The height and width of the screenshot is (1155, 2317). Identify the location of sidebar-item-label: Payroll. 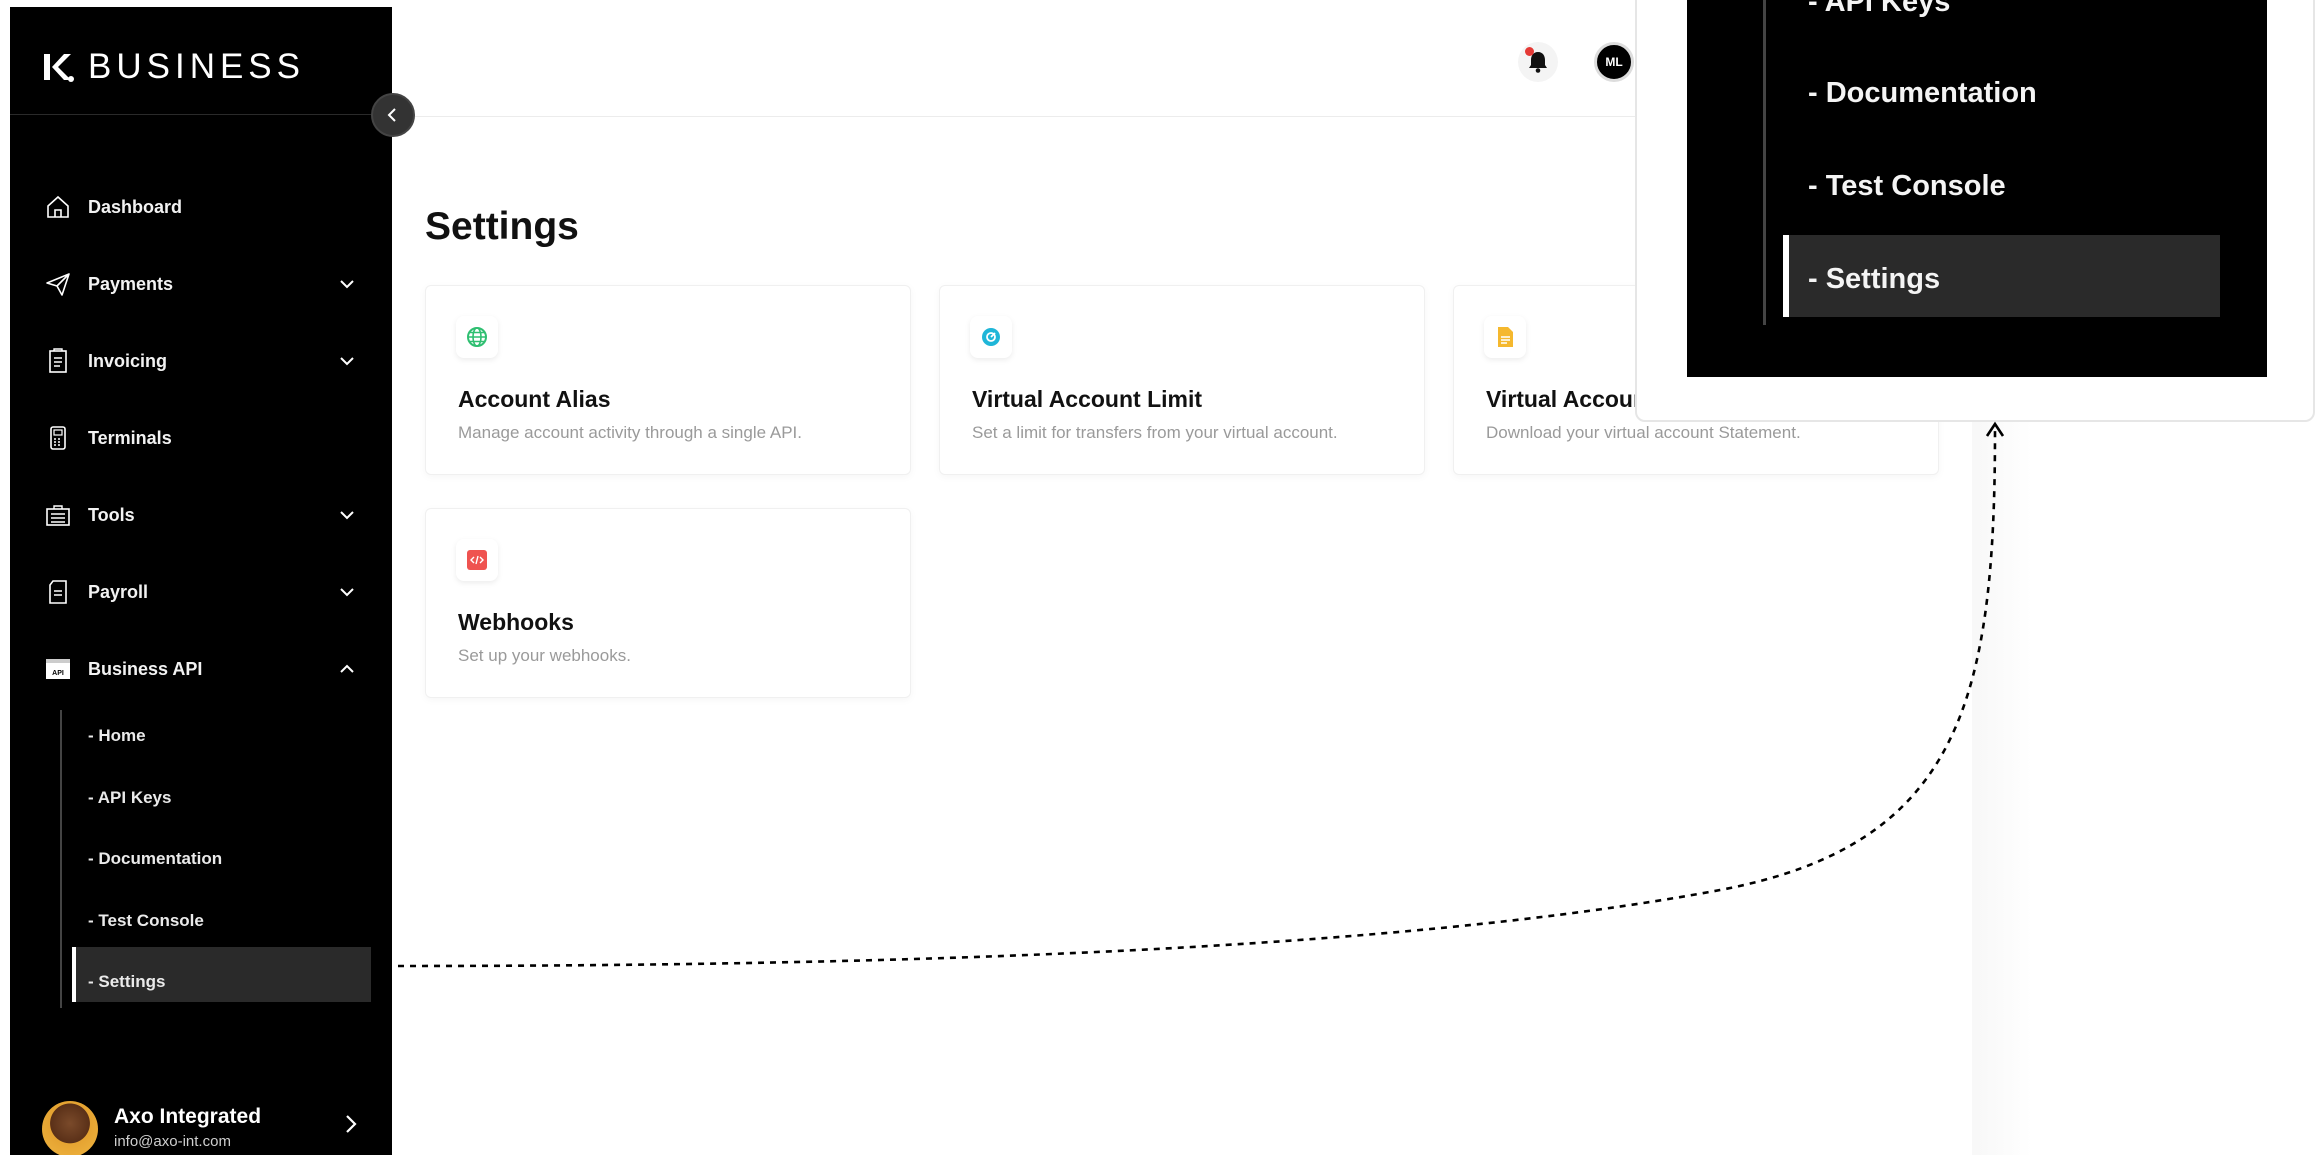
(118, 591).